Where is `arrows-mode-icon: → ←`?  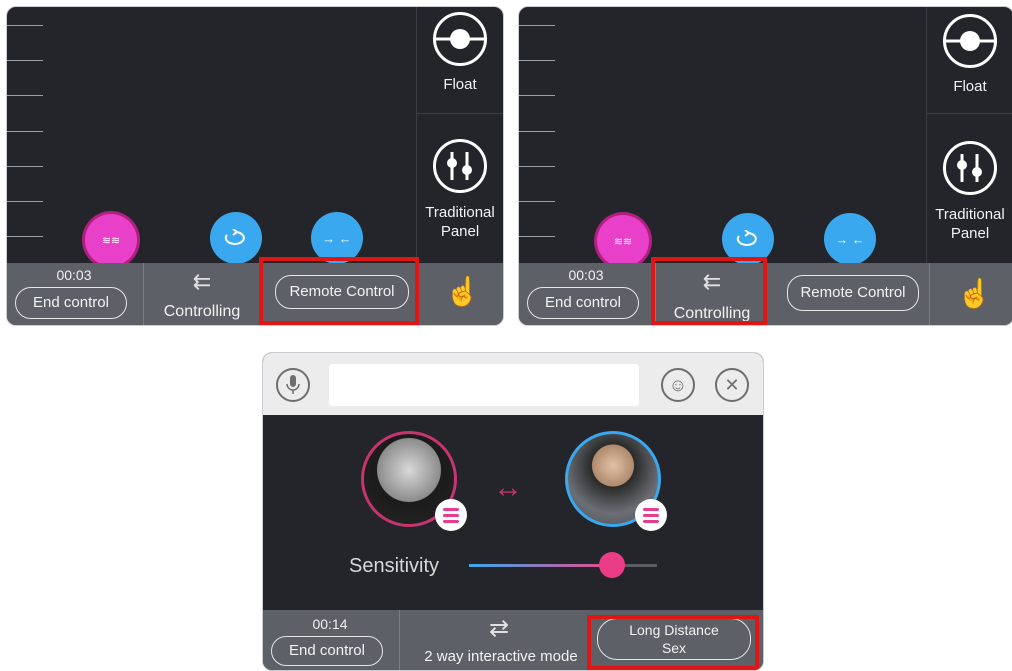 arrows-mode-icon: → ← is located at coordinates (850, 239).